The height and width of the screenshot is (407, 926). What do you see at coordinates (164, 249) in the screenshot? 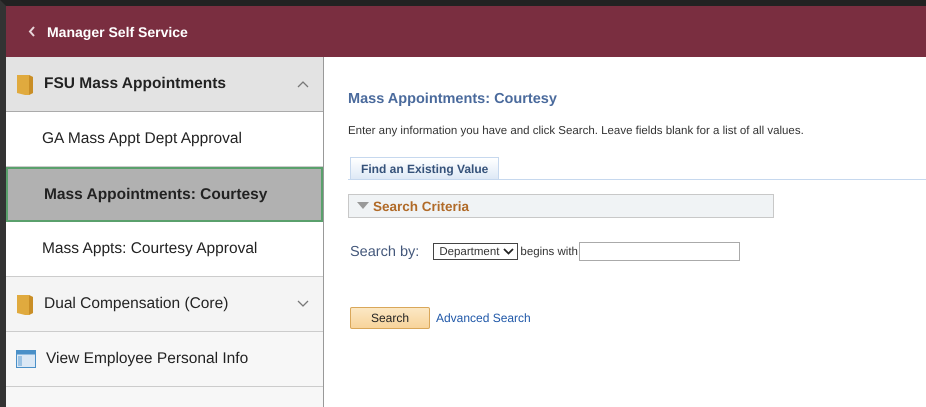
I see `menu-item: Mass Appts: Courtesy Approval` at bounding box center [164, 249].